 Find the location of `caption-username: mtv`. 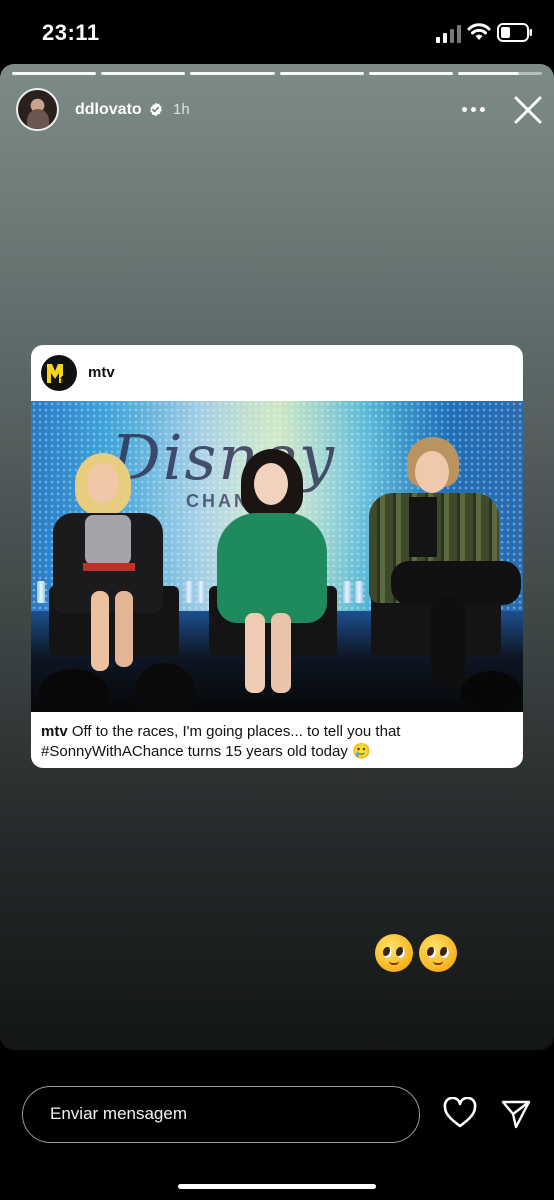

caption-username: mtv is located at coordinates (54, 731).